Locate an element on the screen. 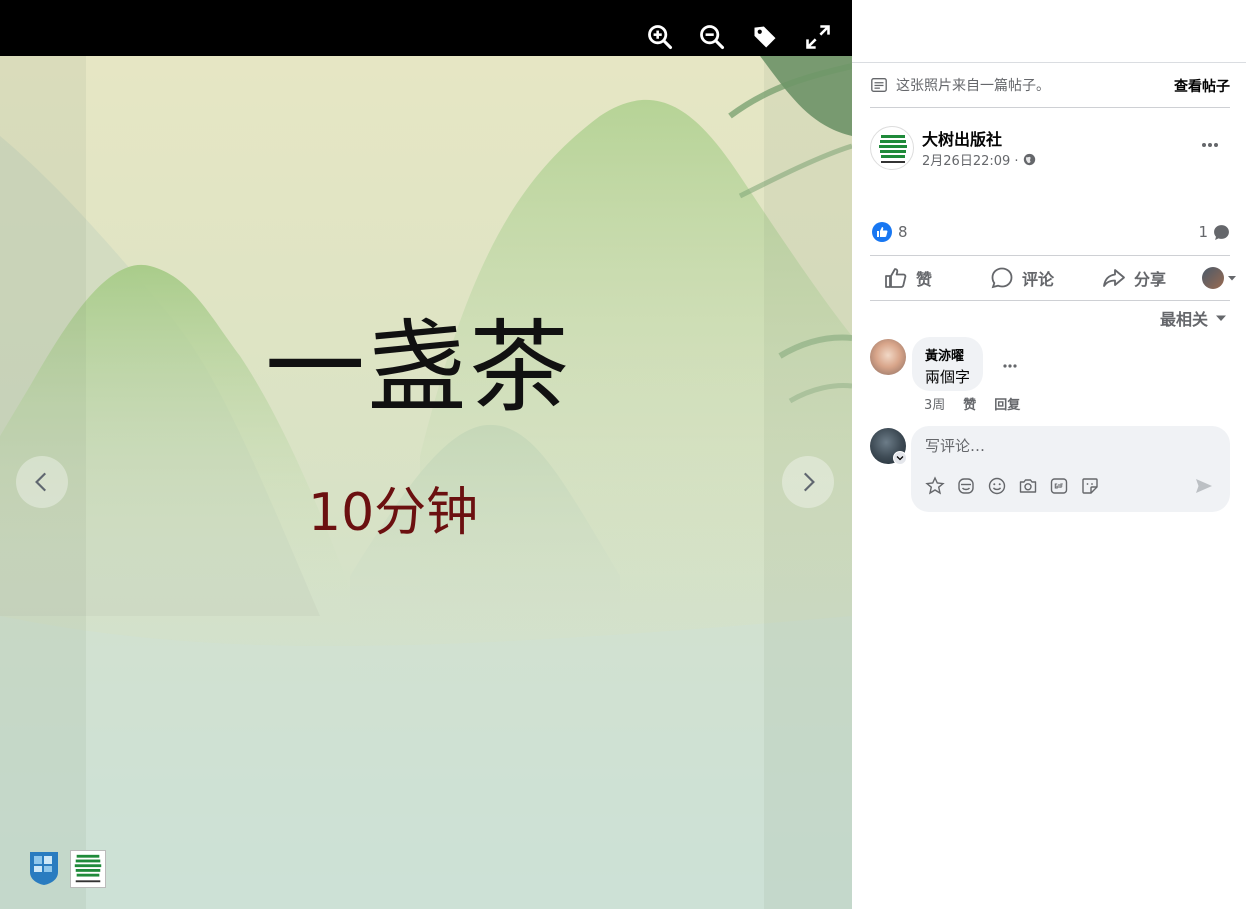 This screenshot has height=909, width=1246. comment-button: 评论 is located at coordinates (1022, 278).